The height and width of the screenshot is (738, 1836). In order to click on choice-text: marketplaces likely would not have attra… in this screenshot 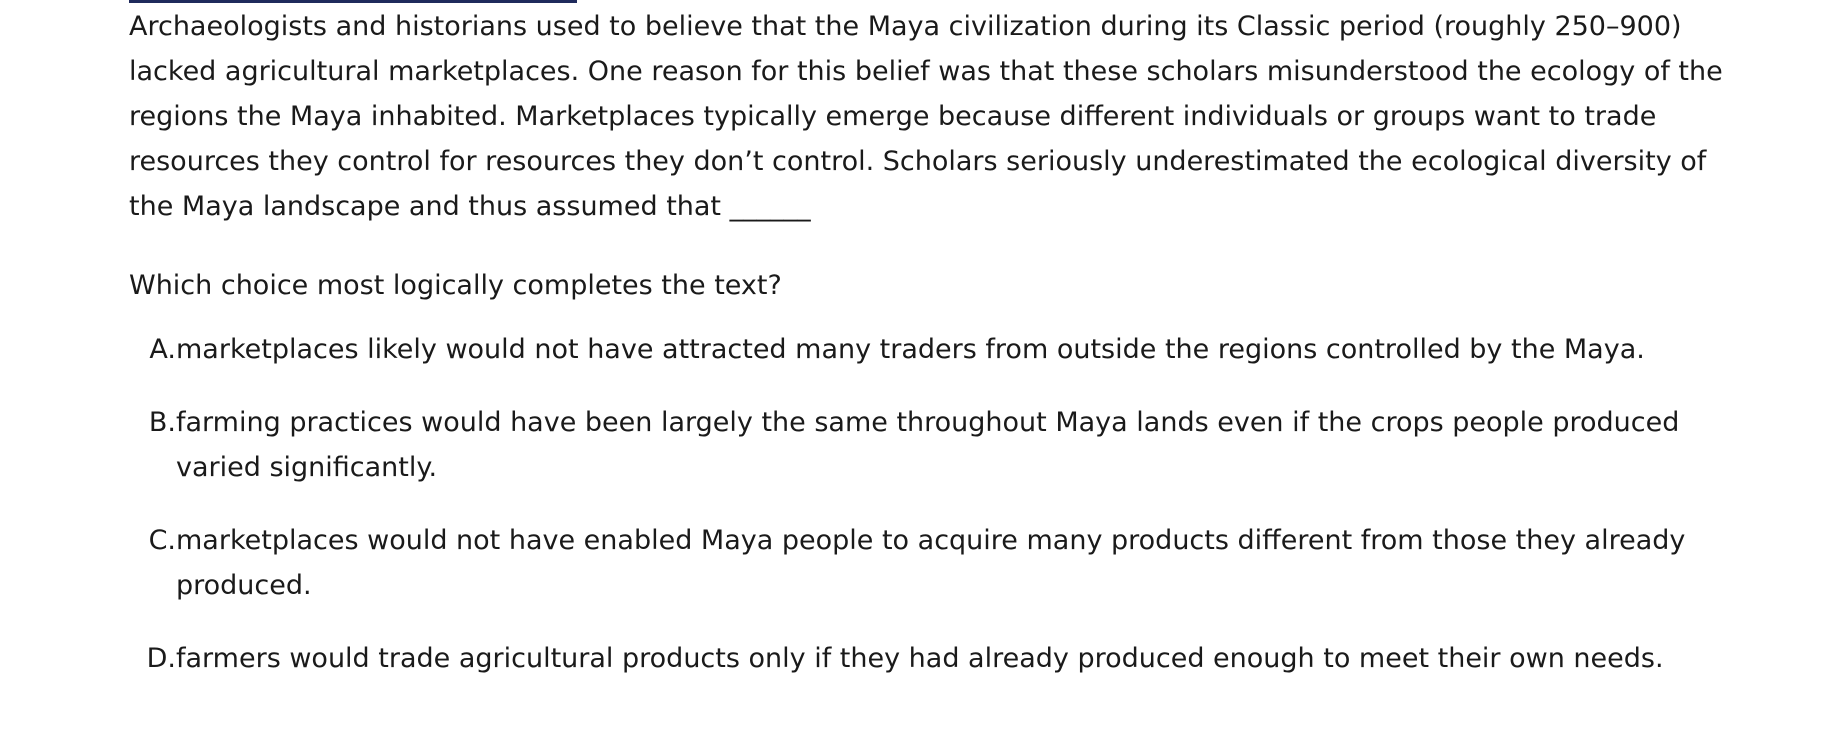, I will do `click(910, 349)`.